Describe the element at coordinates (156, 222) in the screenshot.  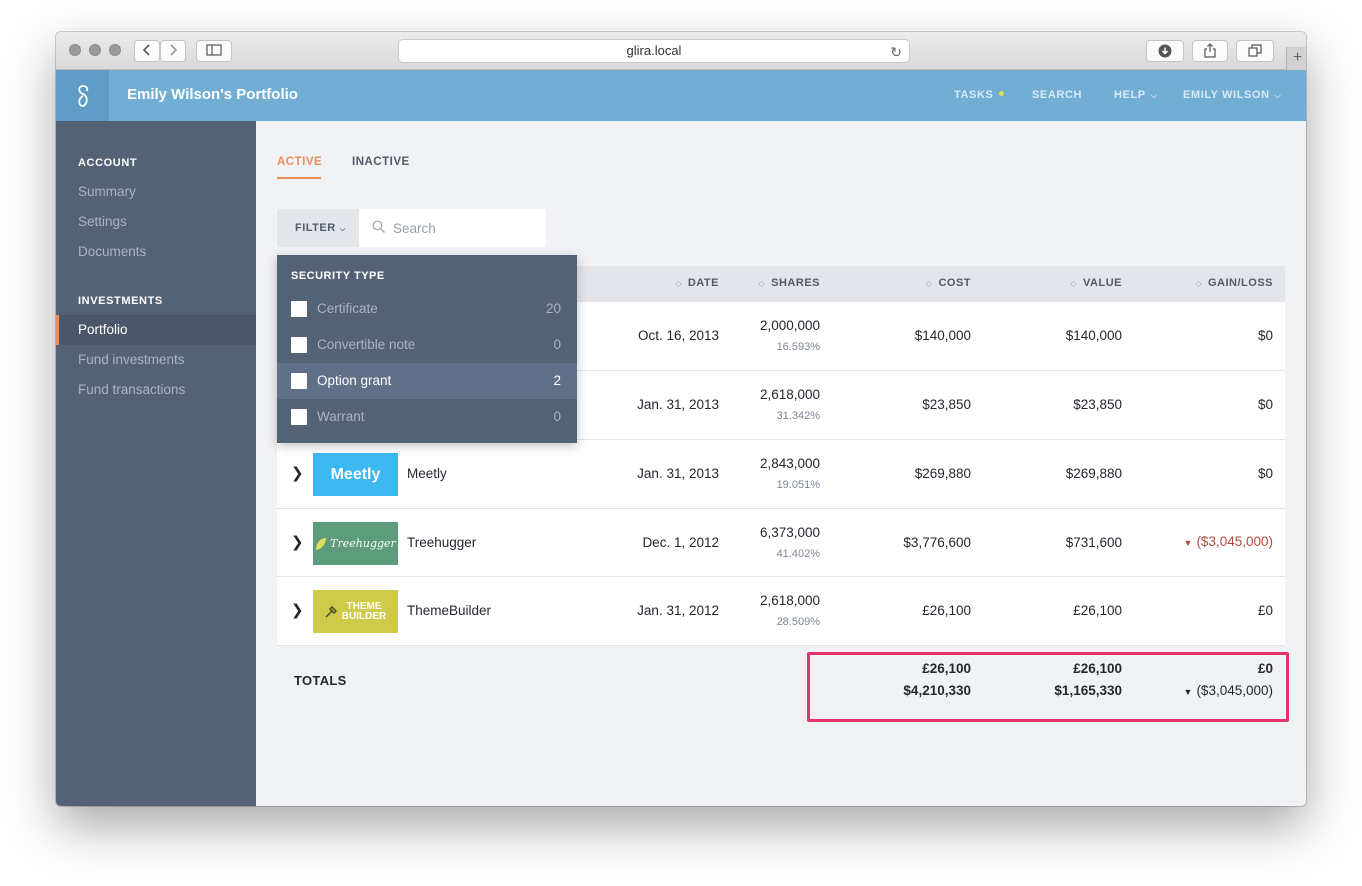
I see `sidebar-item-settings: Settings` at that location.